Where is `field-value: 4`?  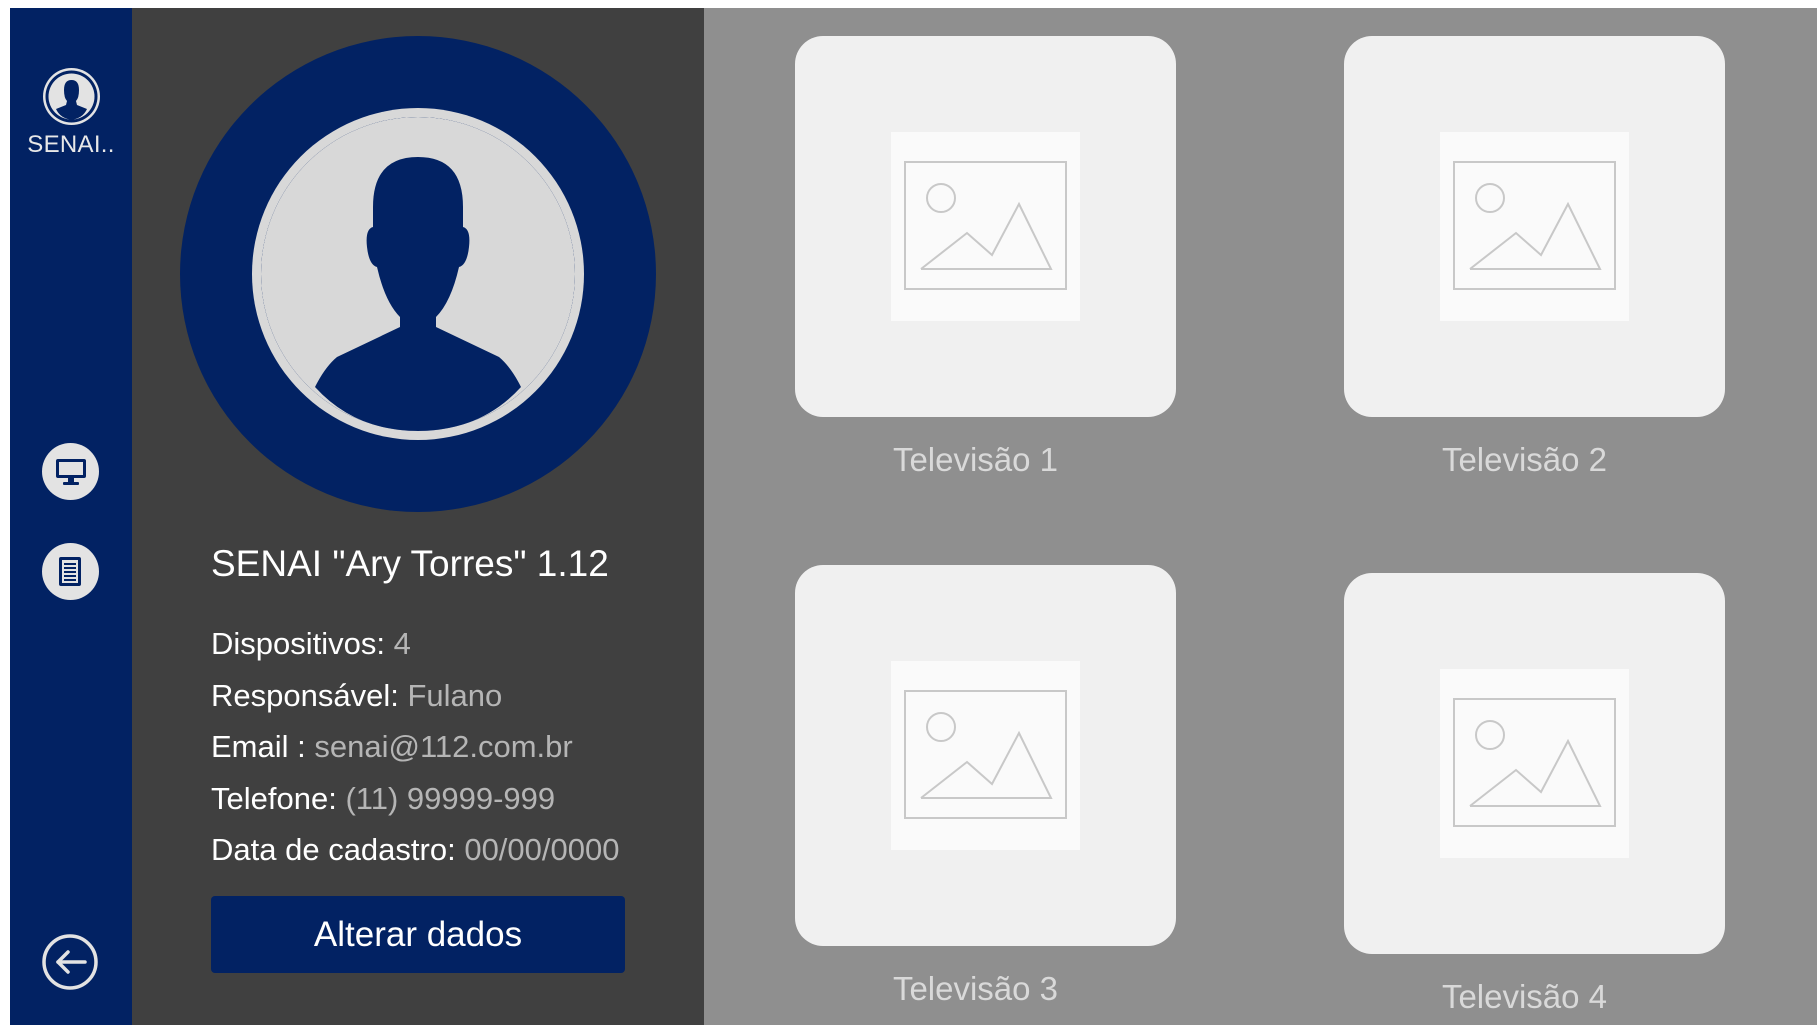
field-value: 4 is located at coordinates (402, 643).